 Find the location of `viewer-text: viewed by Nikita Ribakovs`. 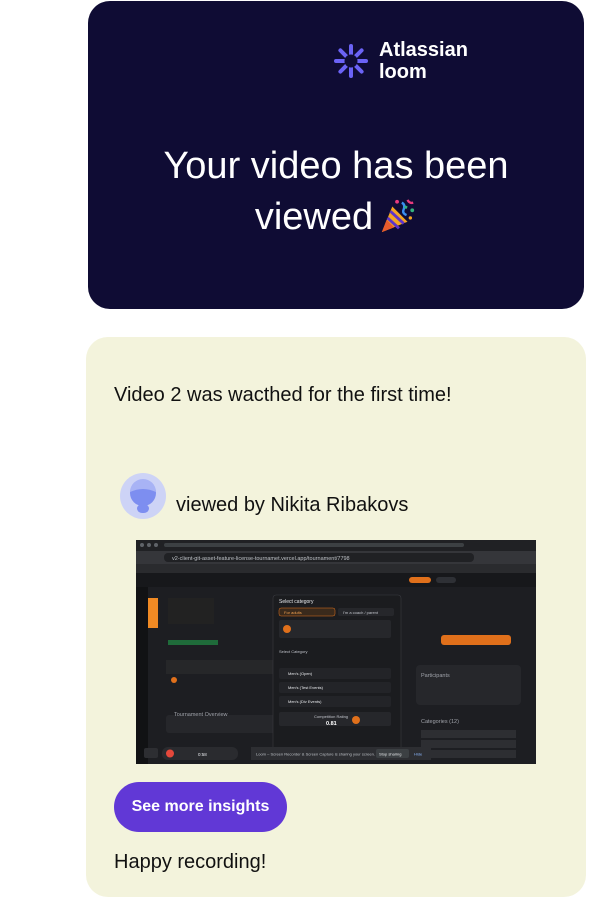

viewer-text: viewed by Nikita Ribakovs is located at coordinates (292, 505).